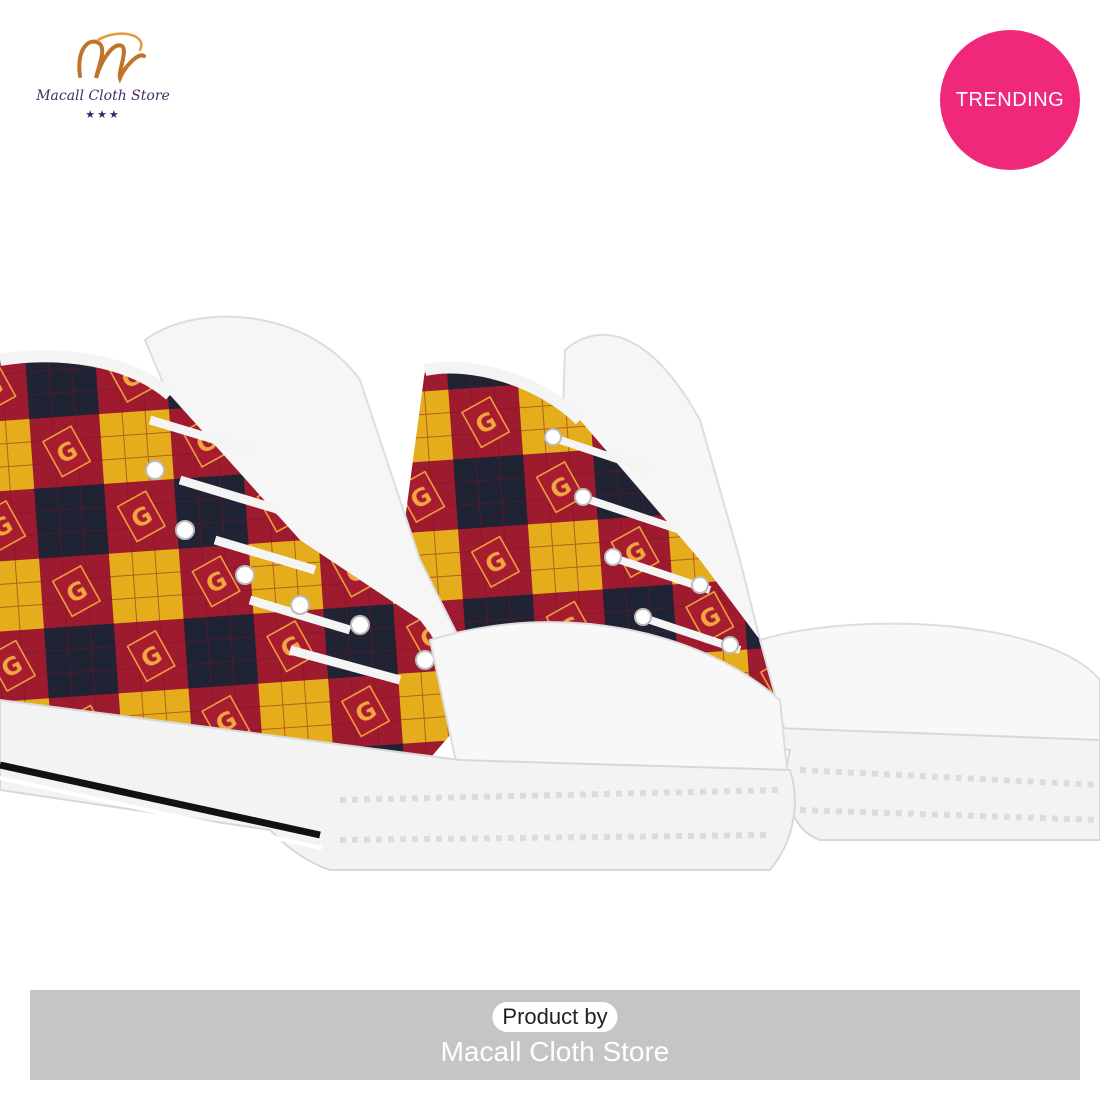 Image resolution: width=1100 pixels, height=1100 pixels. I want to click on product-by-label: Product by, so click(555, 1017).